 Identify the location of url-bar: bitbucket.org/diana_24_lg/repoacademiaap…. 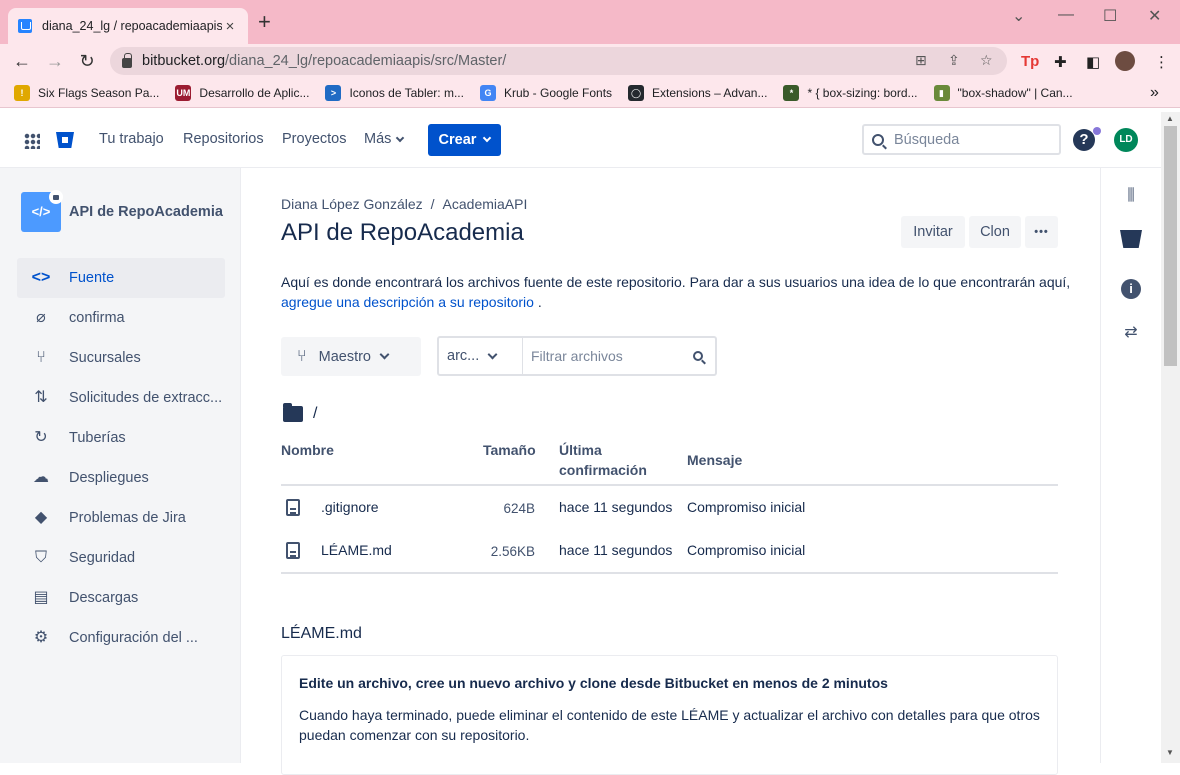
(558, 61).